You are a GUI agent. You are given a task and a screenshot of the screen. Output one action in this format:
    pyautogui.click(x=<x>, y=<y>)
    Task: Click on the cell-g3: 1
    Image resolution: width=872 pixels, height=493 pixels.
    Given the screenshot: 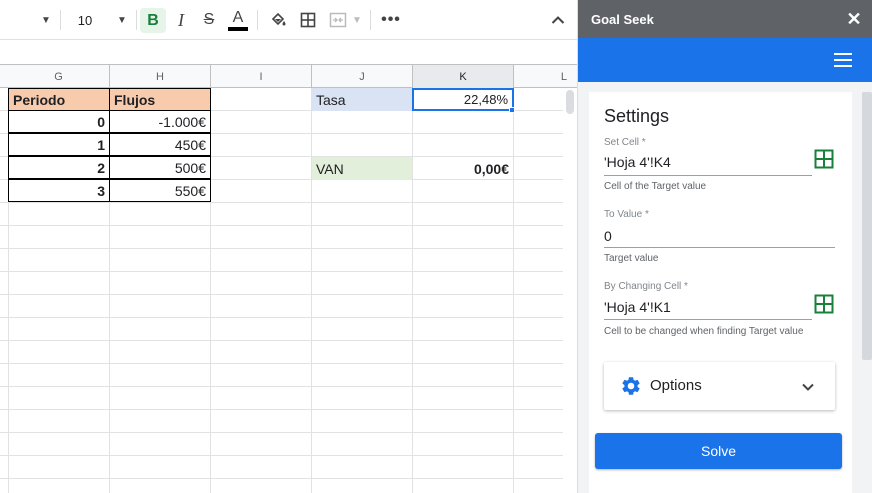 What is the action you would take?
    pyautogui.click(x=59, y=144)
    